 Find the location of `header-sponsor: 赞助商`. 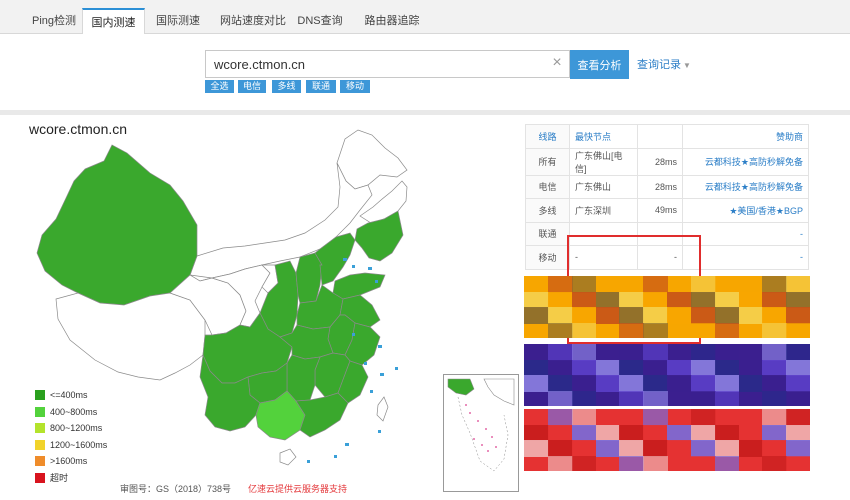

header-sponsor: 赞助商 is located at coordinates (745, 136).